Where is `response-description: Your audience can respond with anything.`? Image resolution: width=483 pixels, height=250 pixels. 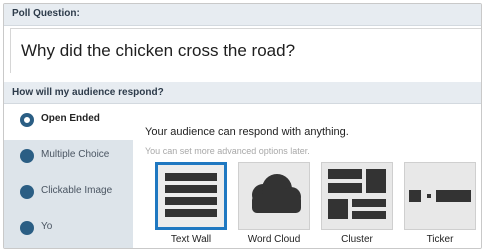 response-description: Your audience can respond with anything. is located at coordinates (247, 132).